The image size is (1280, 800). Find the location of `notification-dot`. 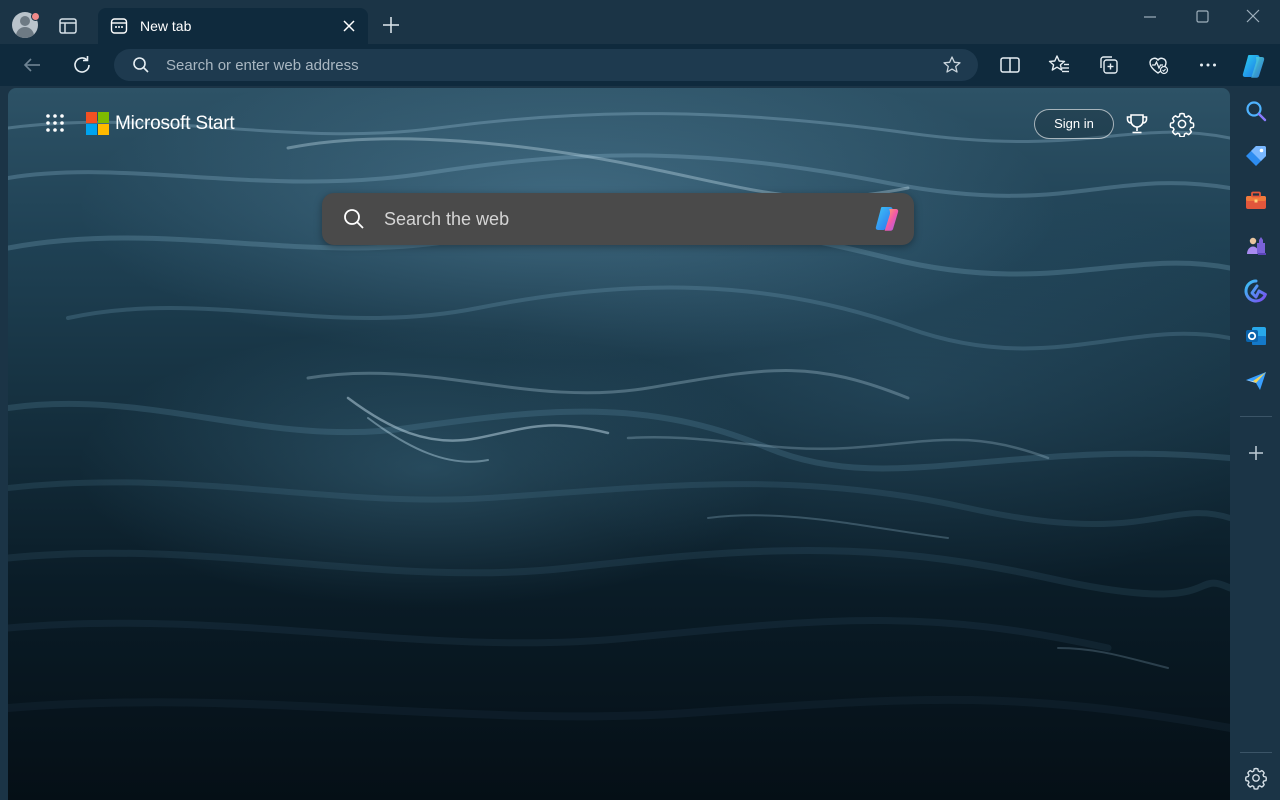

notification-dot is located at coordinates (35, 16).